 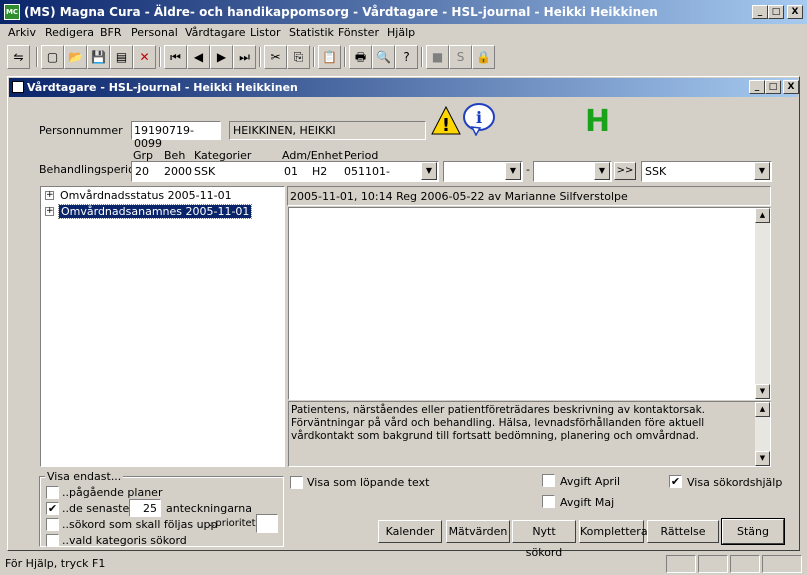 What do you see at coordinates (142, 171) in the screenshot?
I see `grp-value: 20` at bounding box center [142, 171].